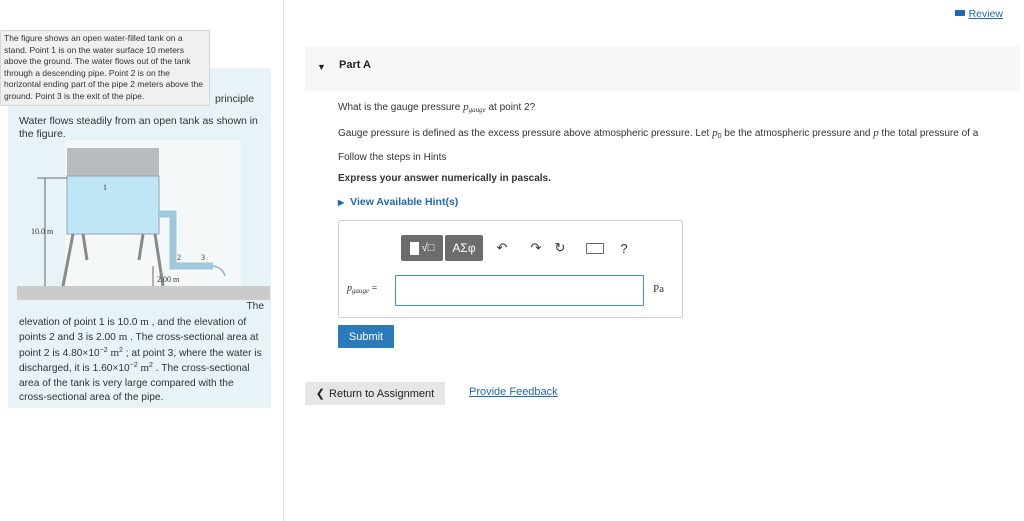 This screenshot has height=521, width=1024. Describe the element at coordinates (595, 248) in the screenshot. I see `keyboard-icon` at that location.